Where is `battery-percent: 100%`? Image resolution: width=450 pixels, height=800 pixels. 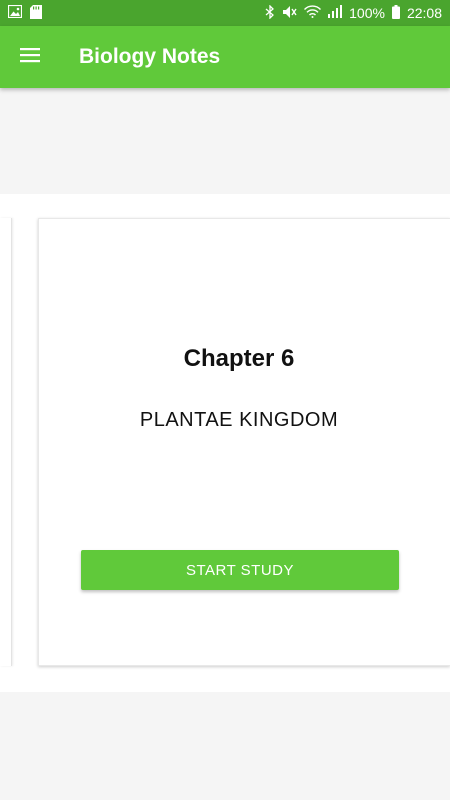 battery-percent: 100% is located at coordinates (367, 13).